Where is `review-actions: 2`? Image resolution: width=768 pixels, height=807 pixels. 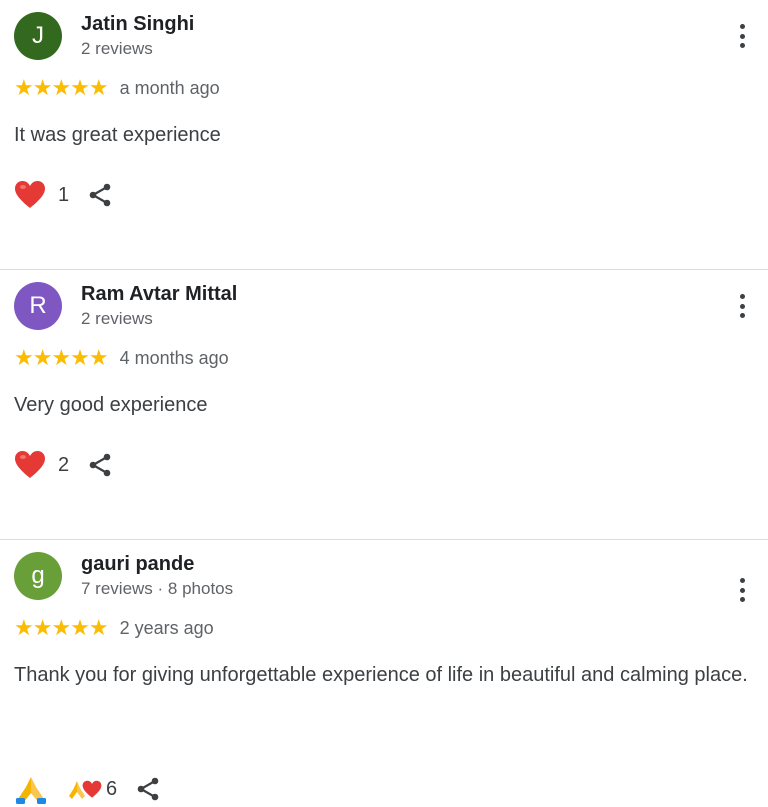 review-actions: 2 is located at coordinates (63, 465).